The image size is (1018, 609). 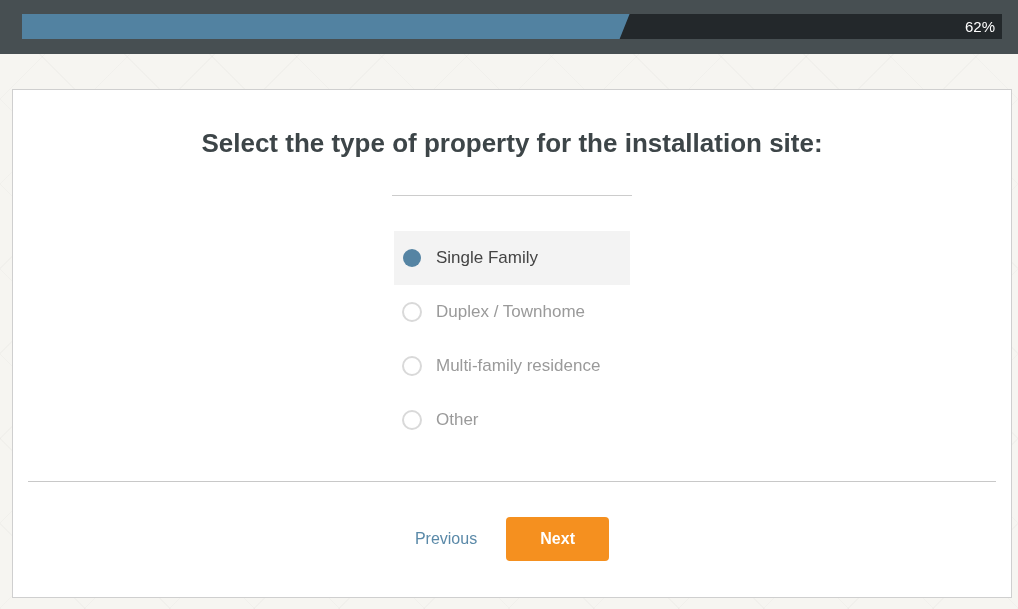 What do you see at coordinates (512, 420) in the screenshot?
I see `radio-option: Other` at bounding box center [512, 420].